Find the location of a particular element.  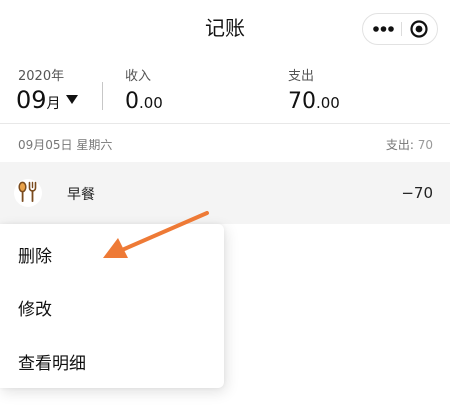

summary-divider is located at coordinates (102, 96).